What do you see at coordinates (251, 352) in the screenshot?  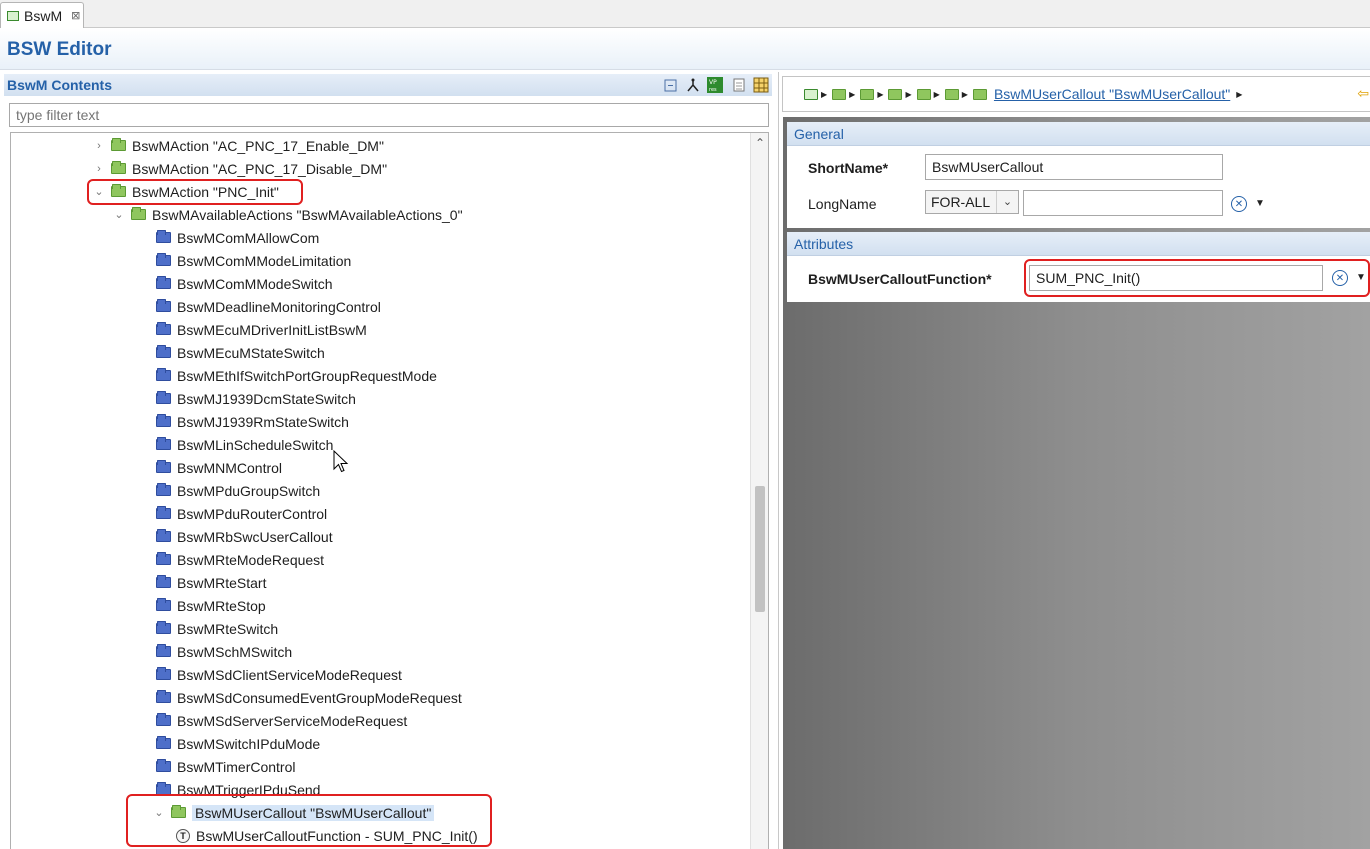 I see `tree-row-label: BswMEcuMStateSwitch` at bounding box center [251, 352].